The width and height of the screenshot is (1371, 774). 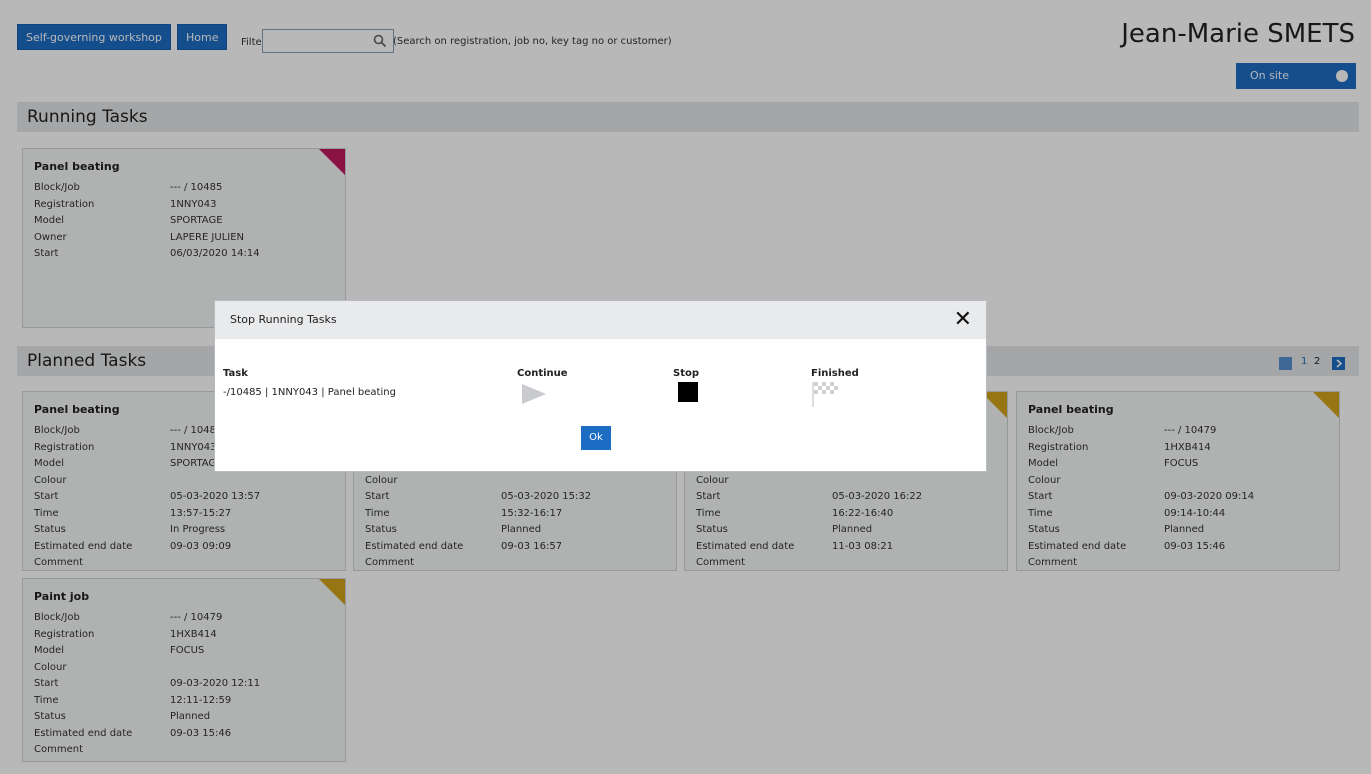 I want to click on stop-square-icon, so click(x=688, y=392).